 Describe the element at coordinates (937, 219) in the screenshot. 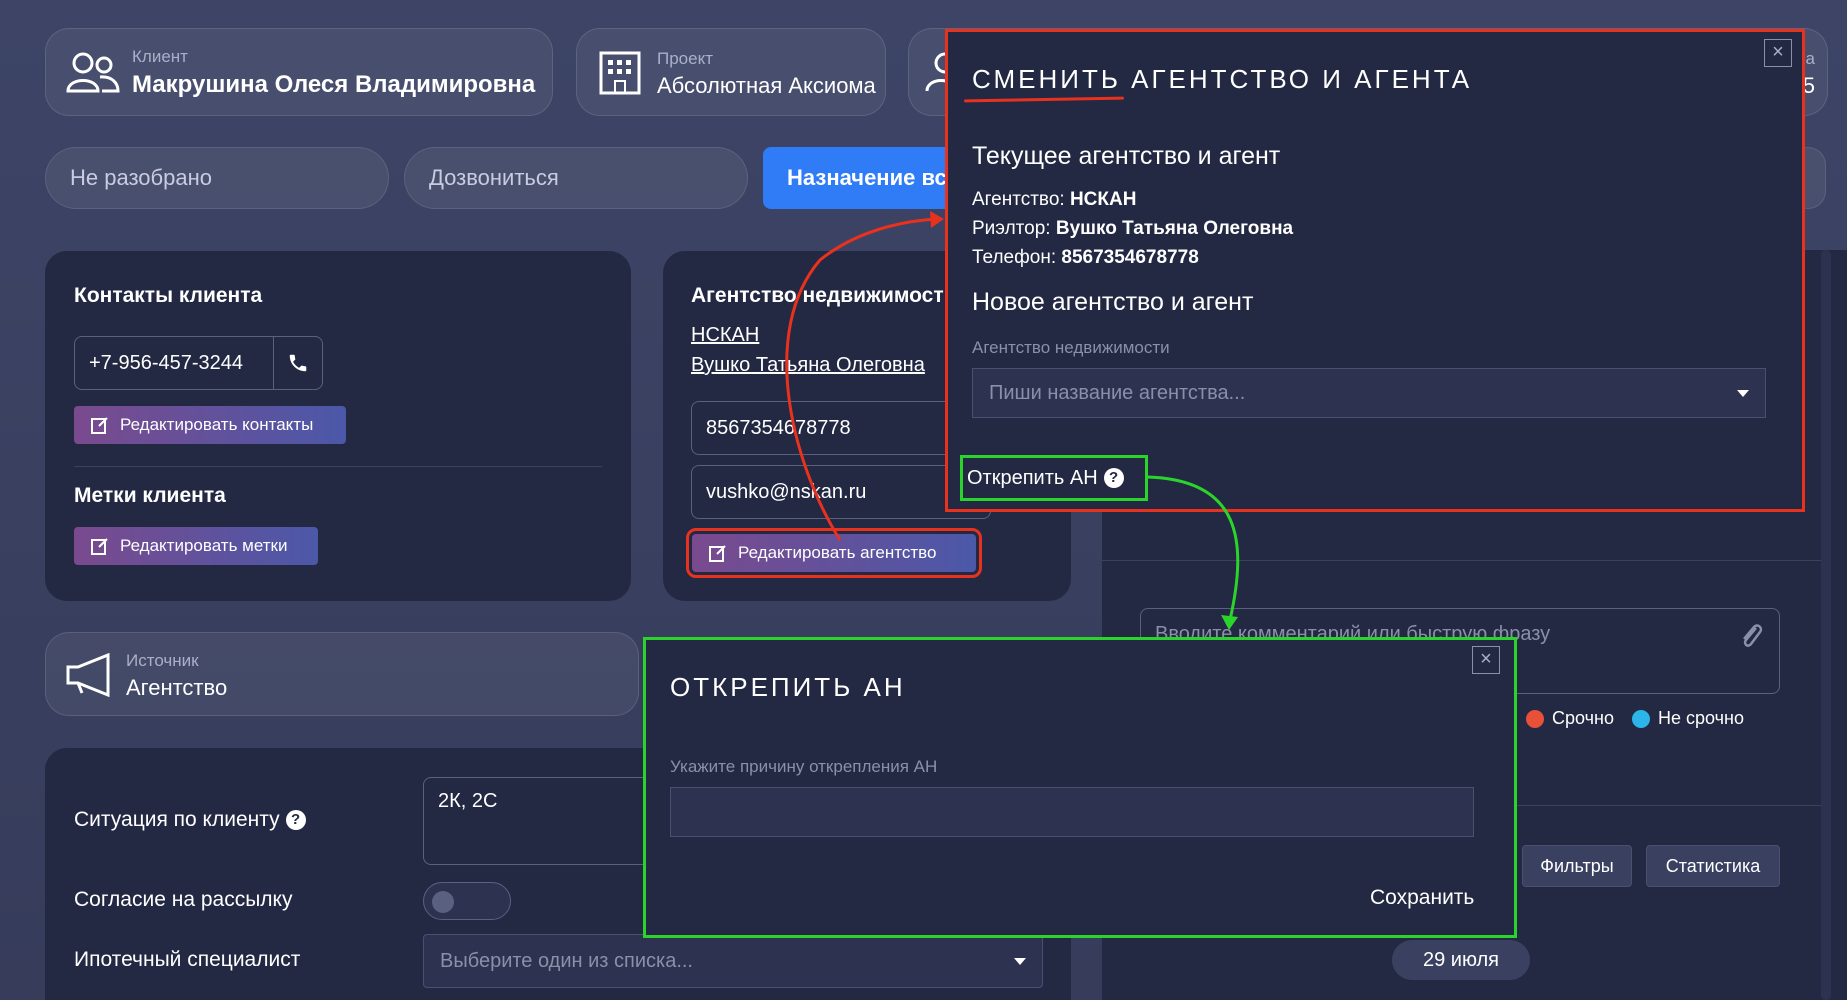

I see `red-arrowhead` at that location.